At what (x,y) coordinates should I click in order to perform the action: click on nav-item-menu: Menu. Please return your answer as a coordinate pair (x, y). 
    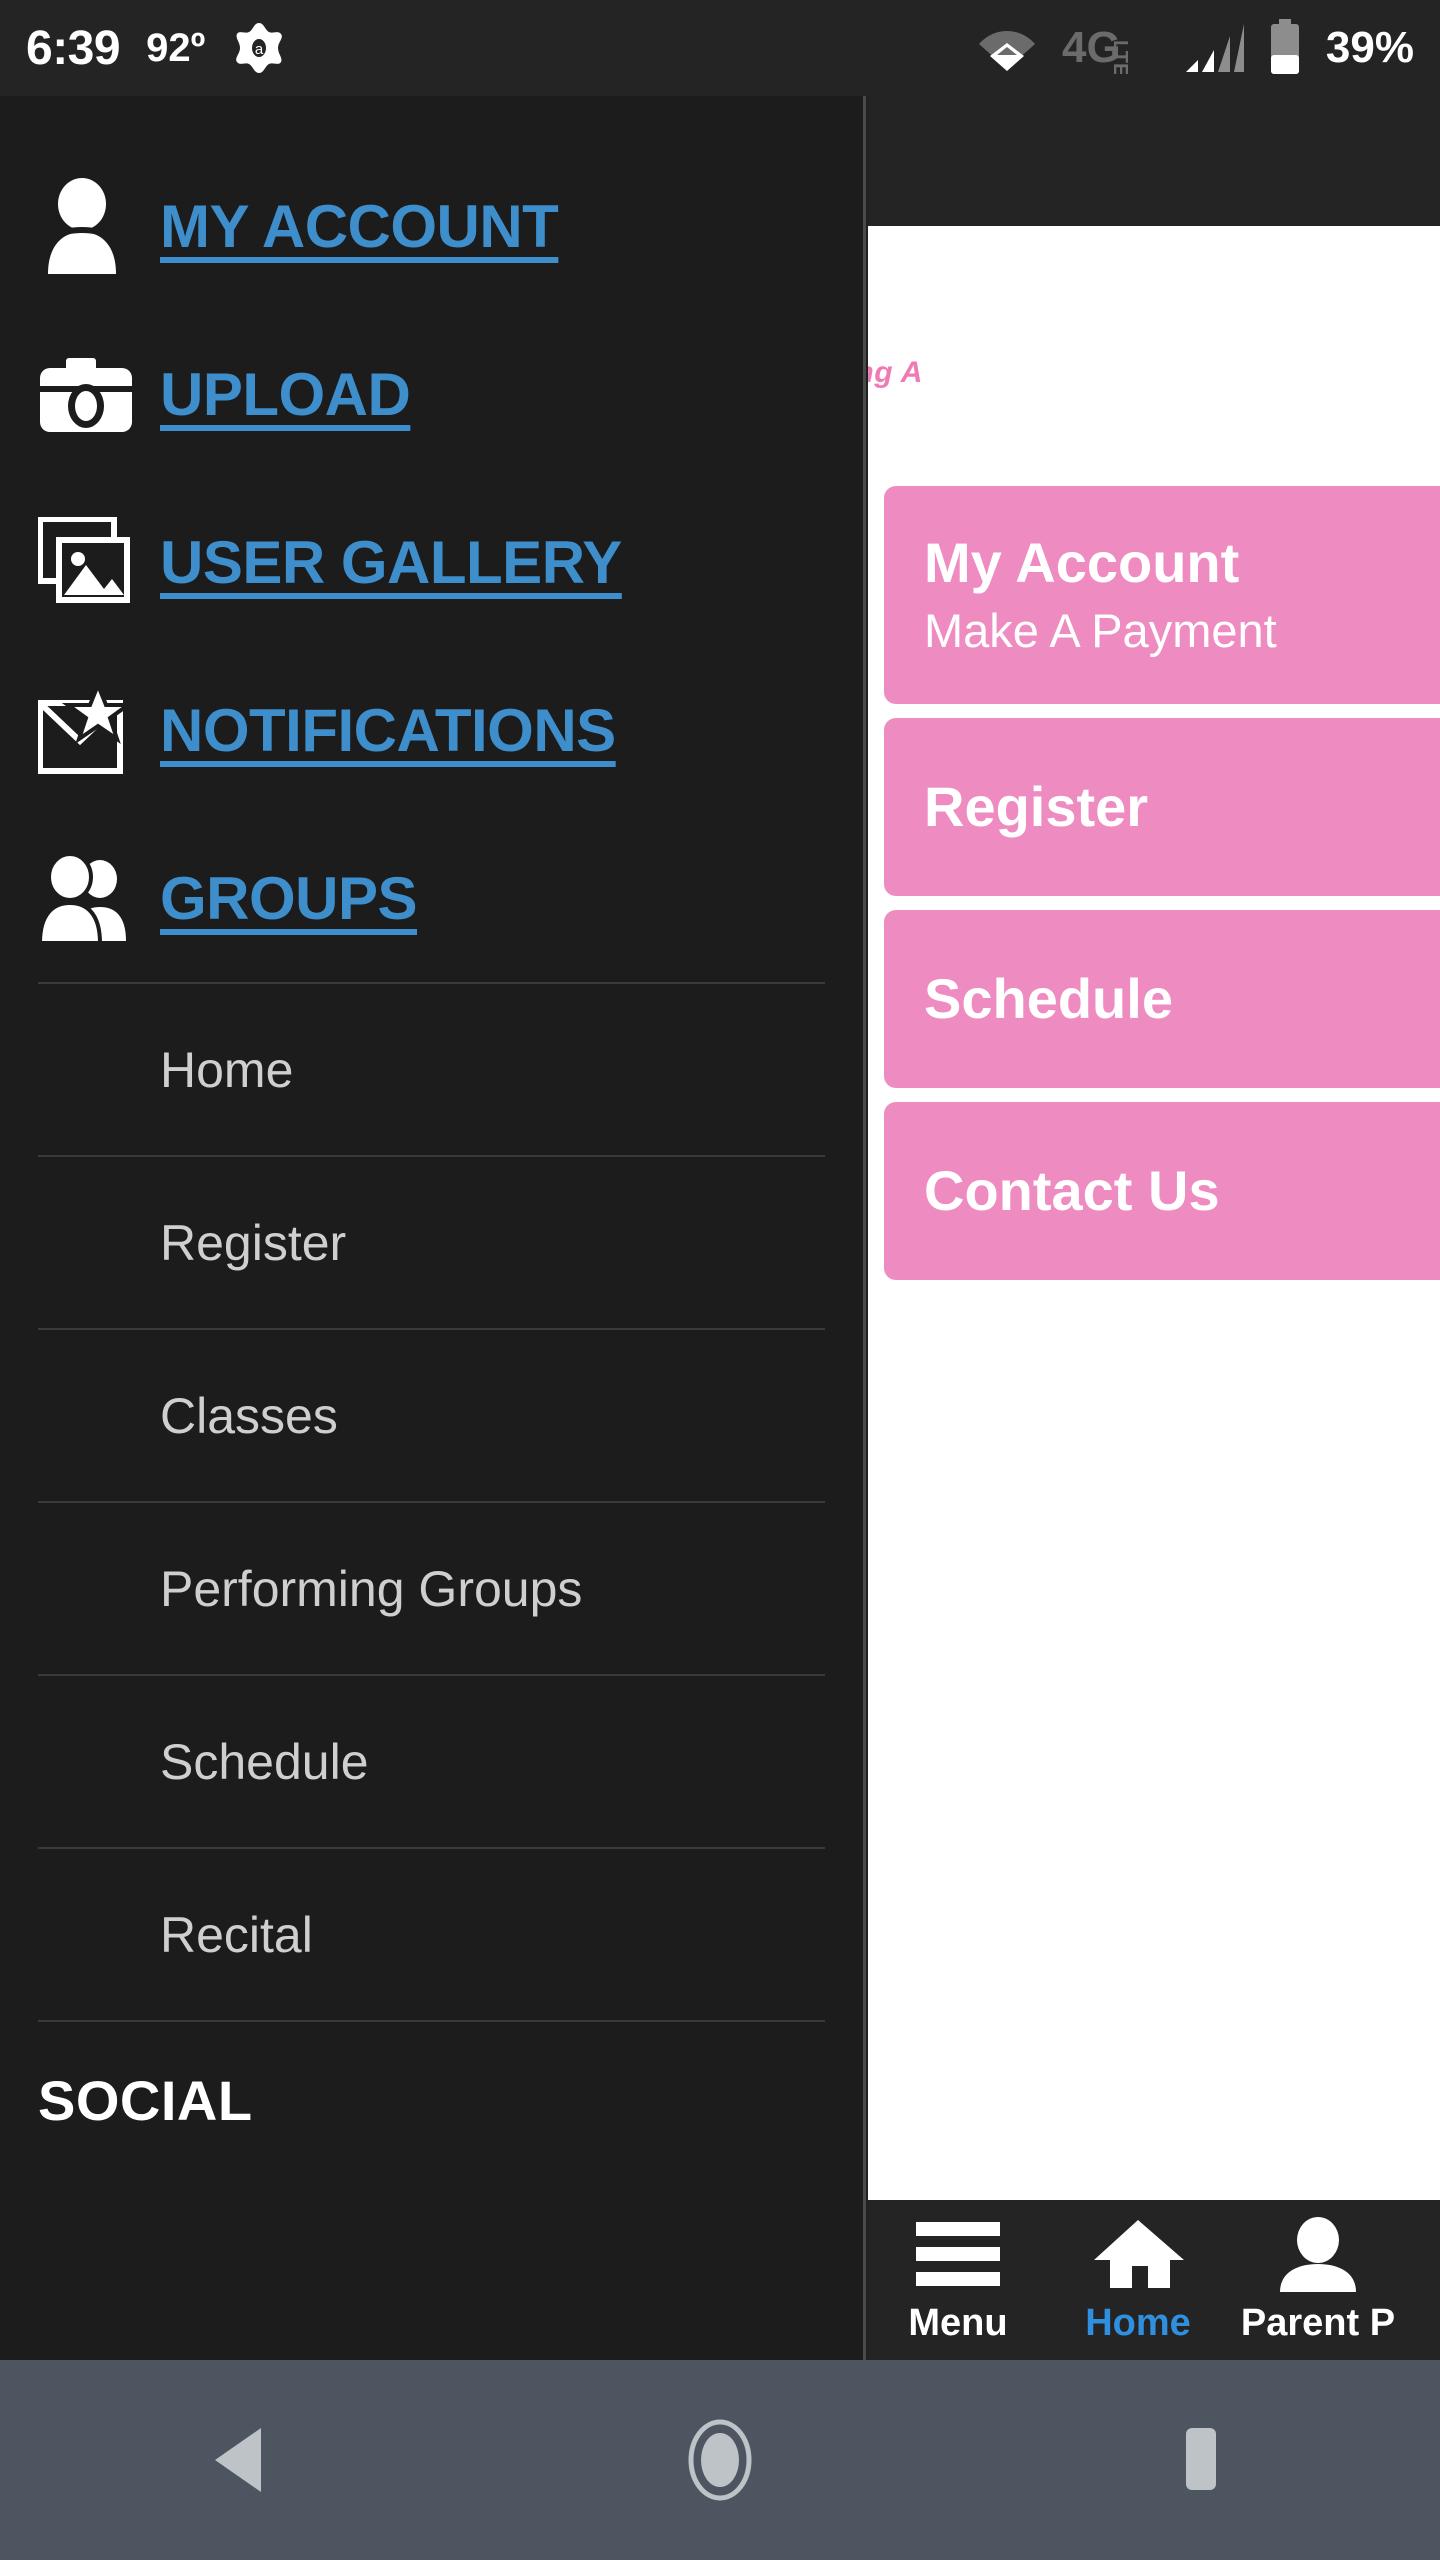
    Looking at the image, I should click on (958, 2280).